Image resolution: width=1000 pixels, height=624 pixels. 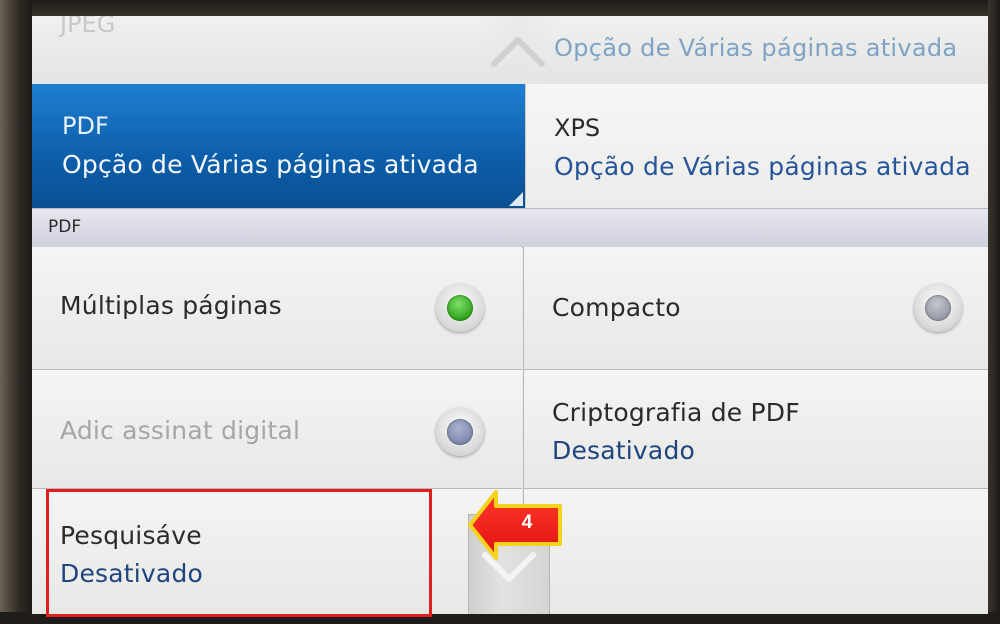 I want to click on radio-disabled-indicator, so click(x=460, y=432).